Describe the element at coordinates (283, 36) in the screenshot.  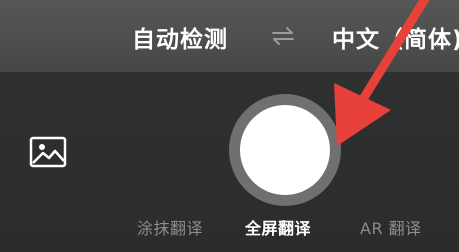
I see `swap-arrows-icon` at that location.